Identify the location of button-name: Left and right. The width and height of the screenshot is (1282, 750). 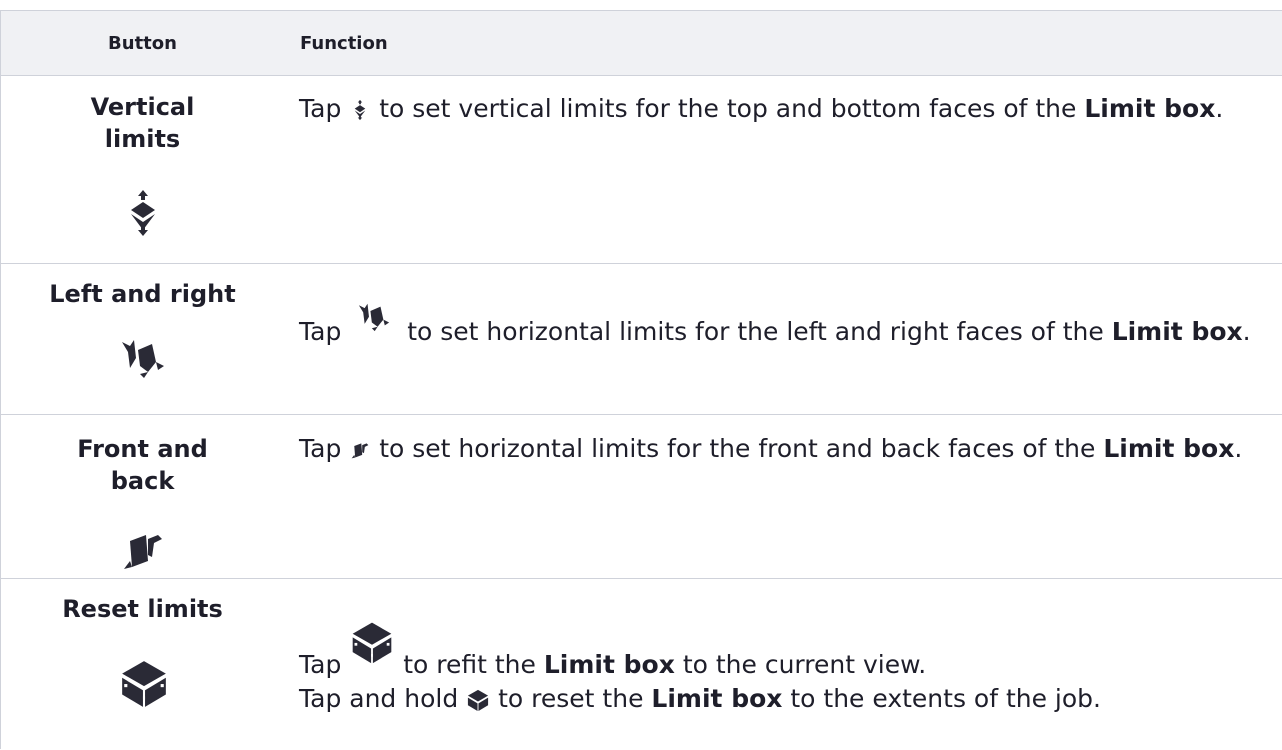
(142, 294).